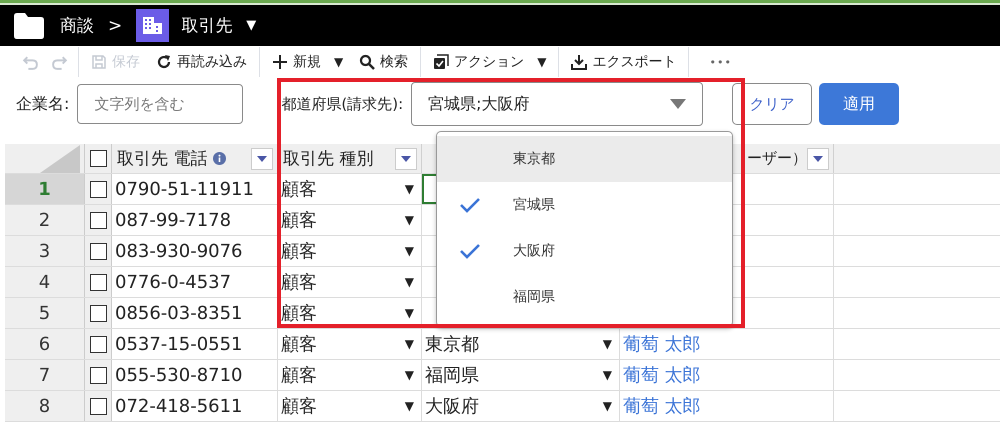  What do you see at coordinates (452, 375) in the screenshot?
I see `table-cell-text: 福岡県` at bounding box center [452, 375].